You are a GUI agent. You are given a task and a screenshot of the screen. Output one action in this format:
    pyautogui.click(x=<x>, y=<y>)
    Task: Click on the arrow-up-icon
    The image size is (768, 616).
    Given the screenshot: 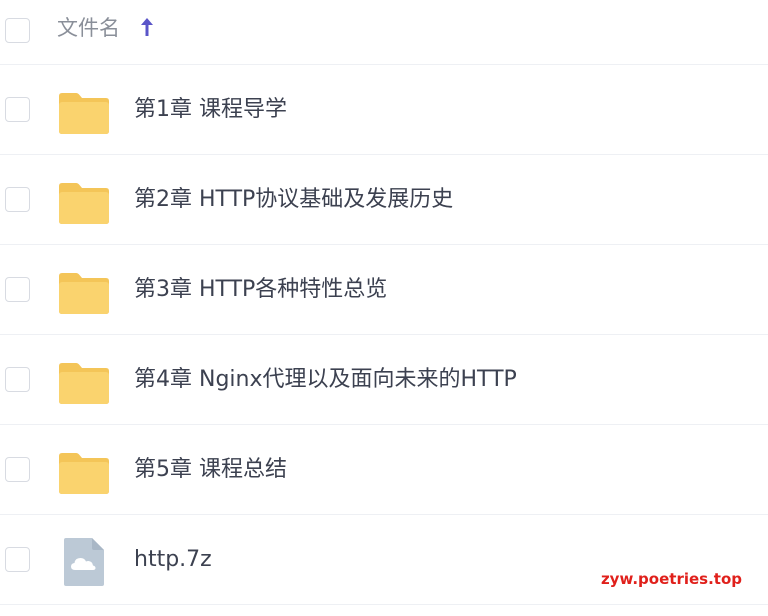 What is the action you would take?
    pyautogui.click(x=147, y=27)
    